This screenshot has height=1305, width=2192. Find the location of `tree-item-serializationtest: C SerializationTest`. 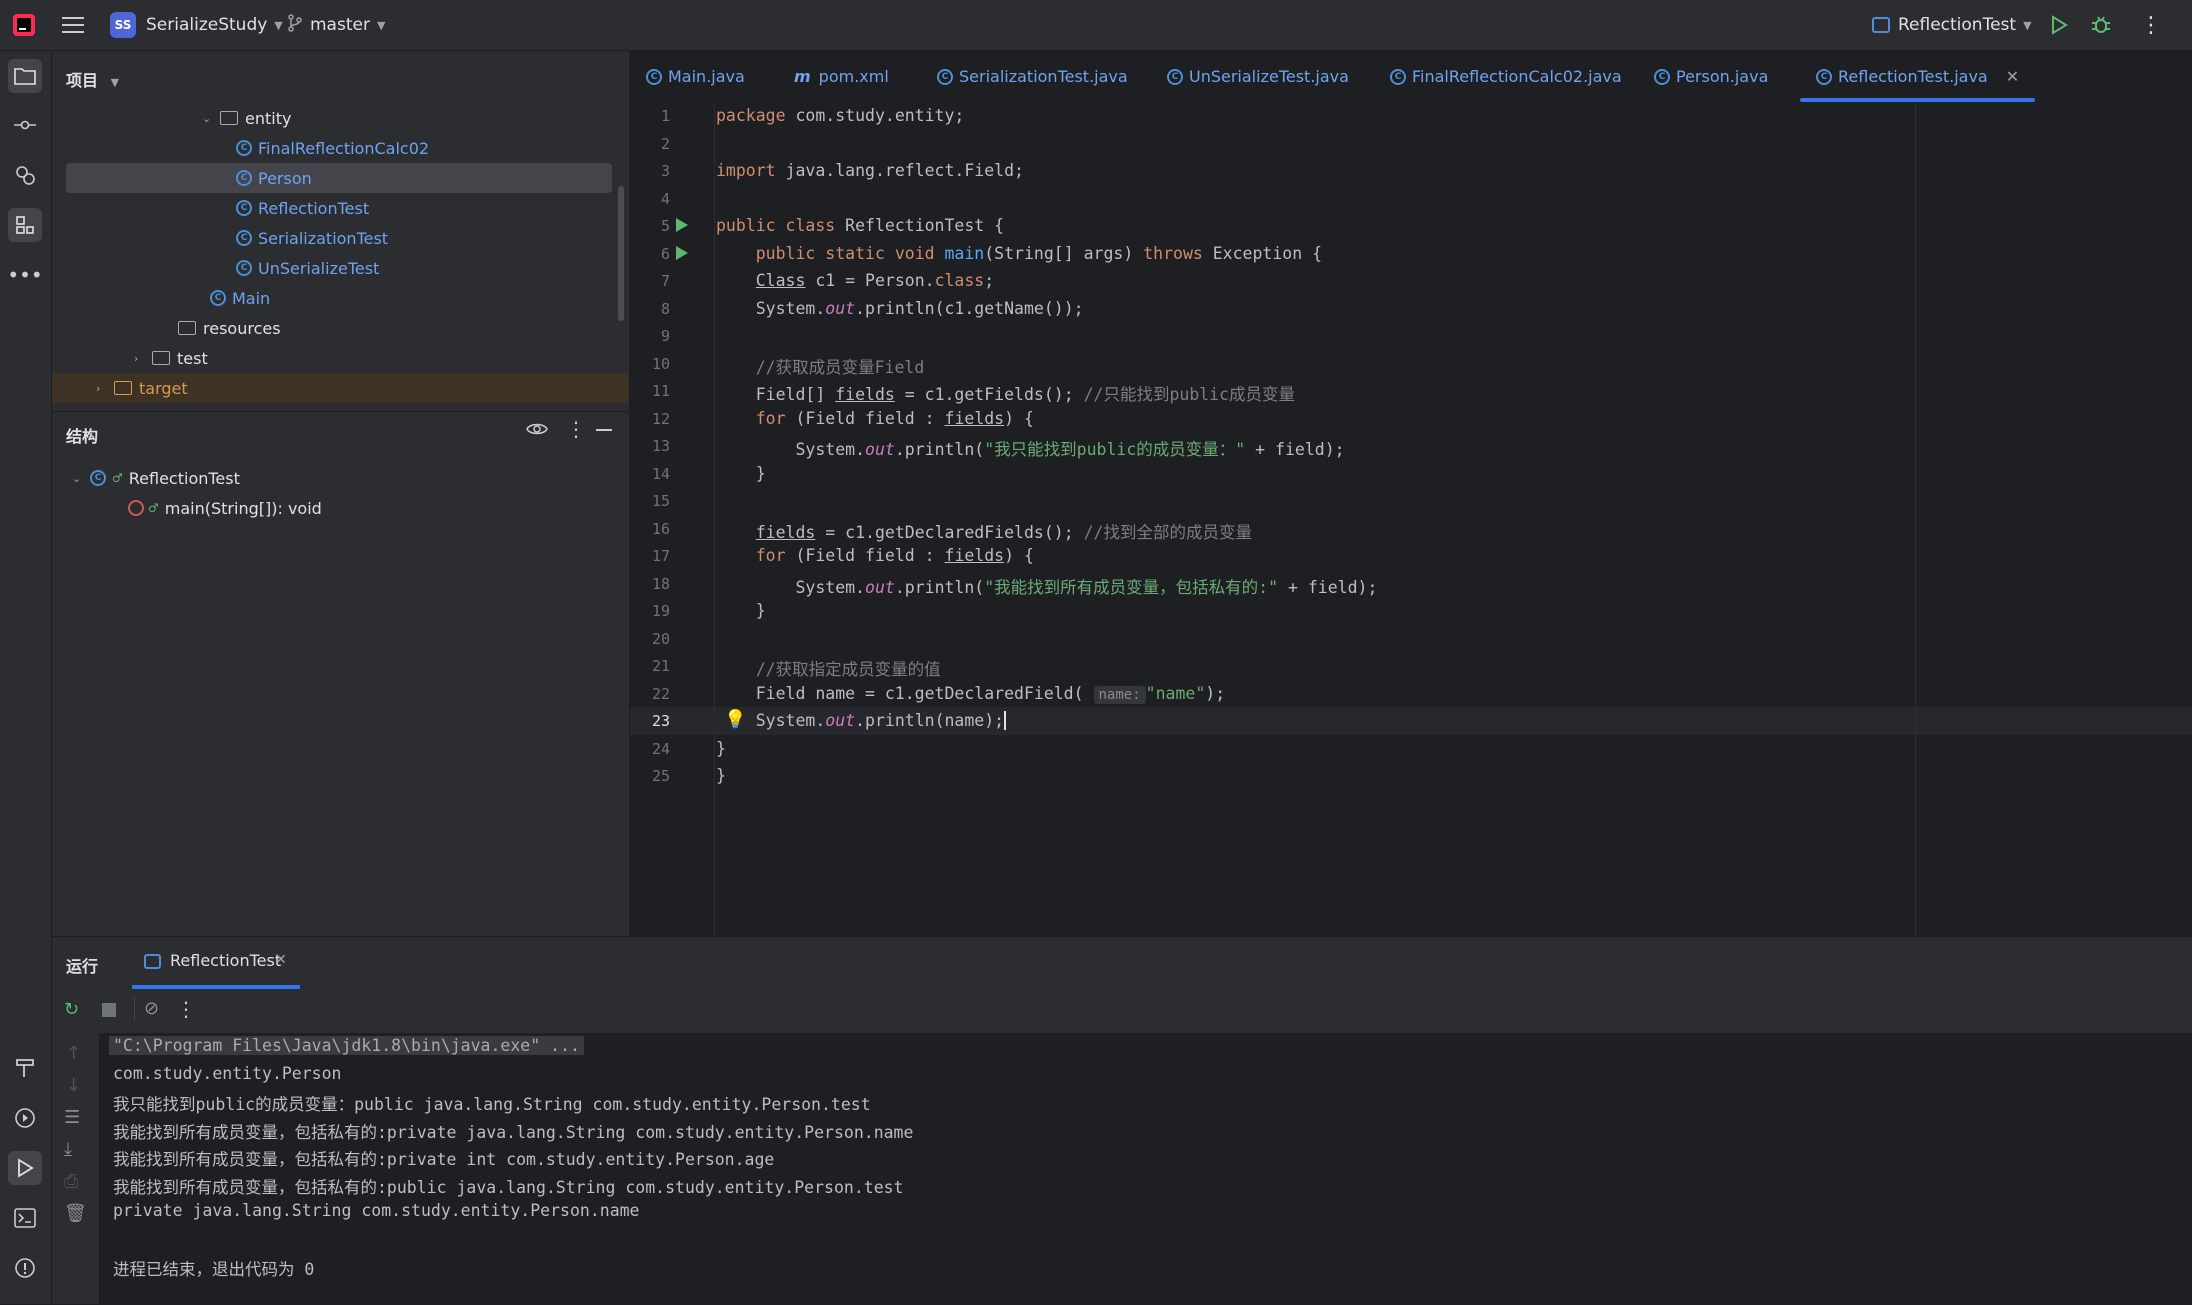

tree-item-serializationtest: C SerializationTest is located at coordinates (346, 238).